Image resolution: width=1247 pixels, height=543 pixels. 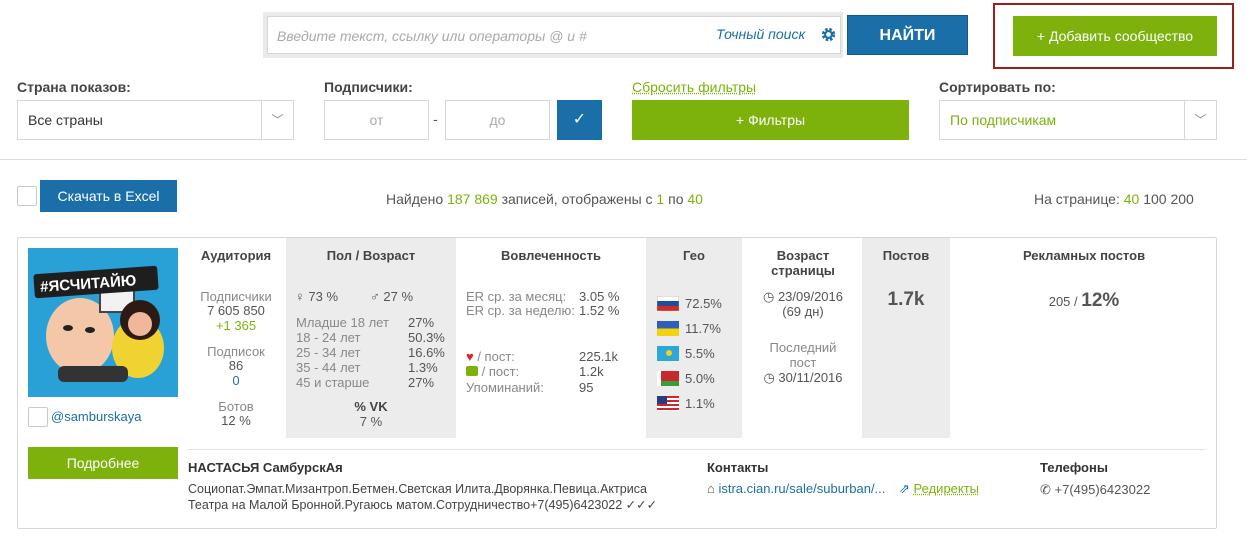 What do you see at coordinates (323, 296) in the screenshot?
I see `female-value: 73 %` at bounding box center [323, 296].